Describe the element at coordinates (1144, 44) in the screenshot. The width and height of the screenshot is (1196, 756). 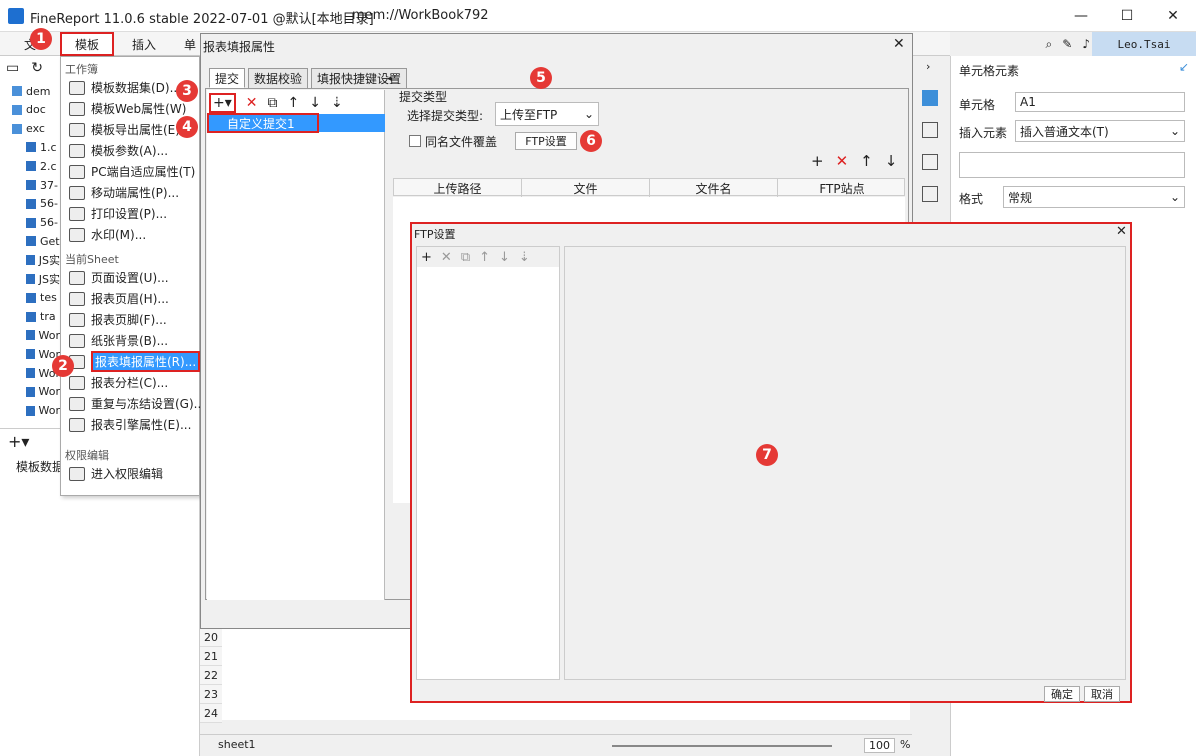
I see `user-name: Leo.Tsai` at that location.